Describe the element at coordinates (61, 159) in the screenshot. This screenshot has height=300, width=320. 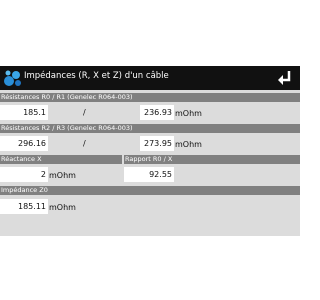
I see `section-reactance-header: Réactance X` at that location.